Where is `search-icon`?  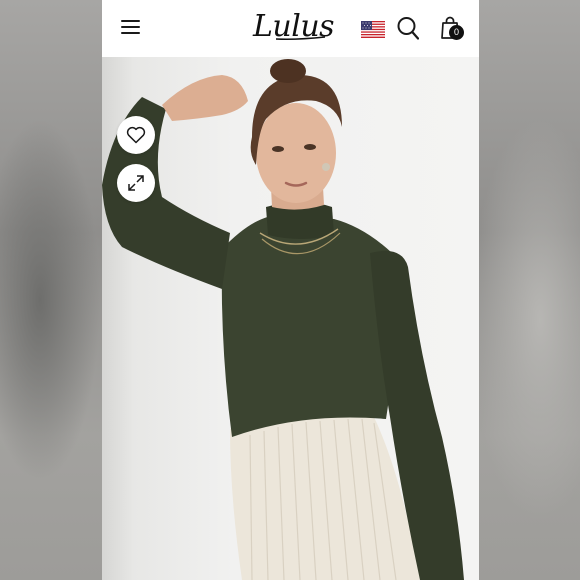 search-icon is located at coordinates (408, 28).